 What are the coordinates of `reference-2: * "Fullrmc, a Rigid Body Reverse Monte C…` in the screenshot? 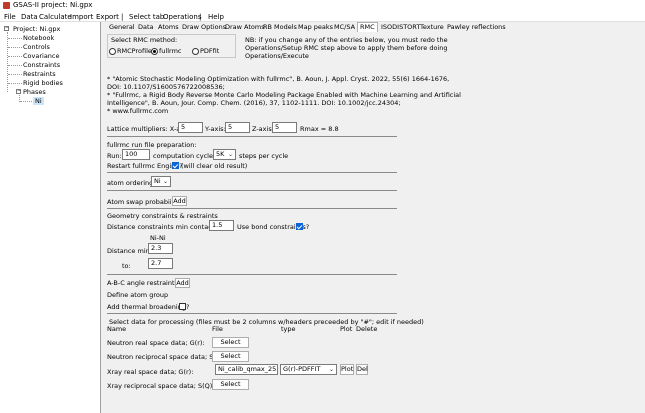 It's located at (284, 95).